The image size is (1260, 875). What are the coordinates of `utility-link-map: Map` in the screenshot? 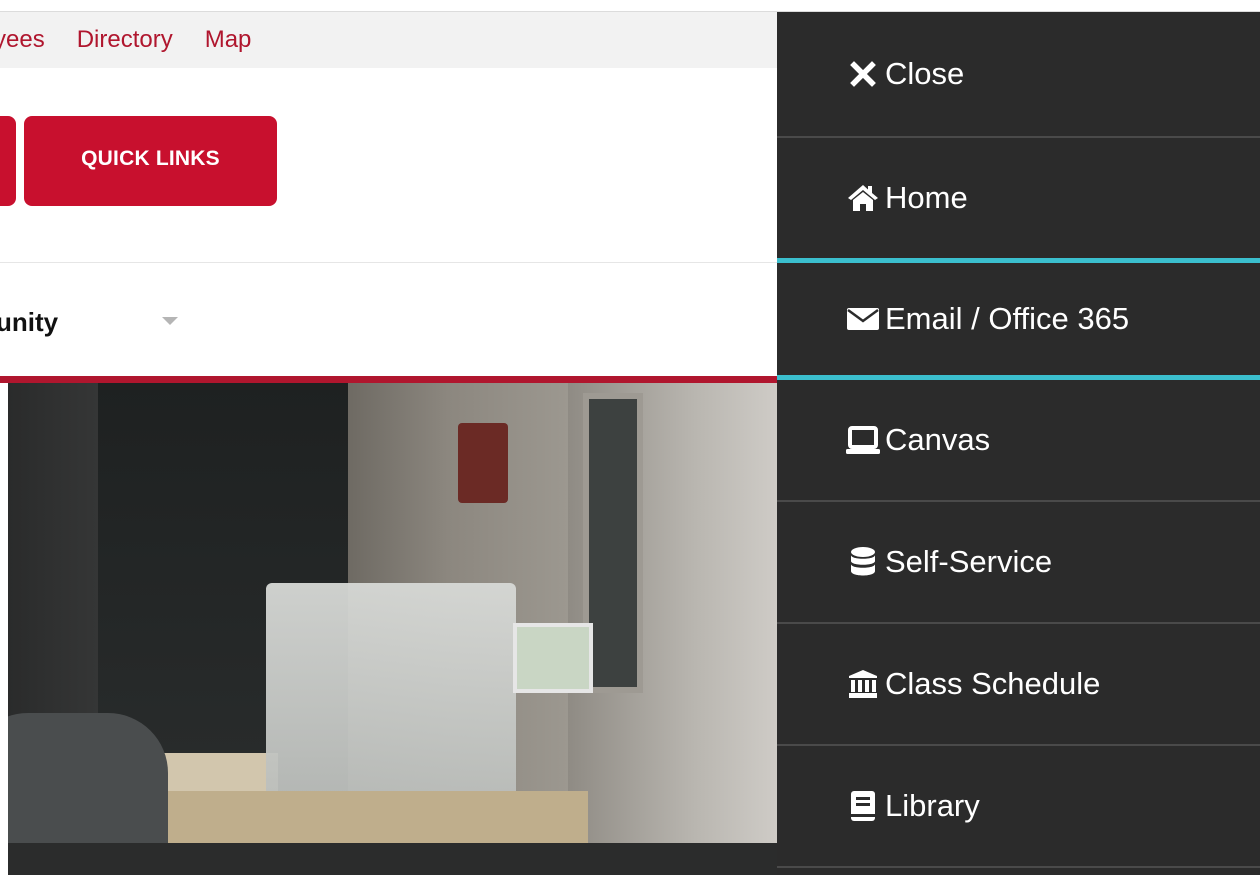 It's located at (228, 40).